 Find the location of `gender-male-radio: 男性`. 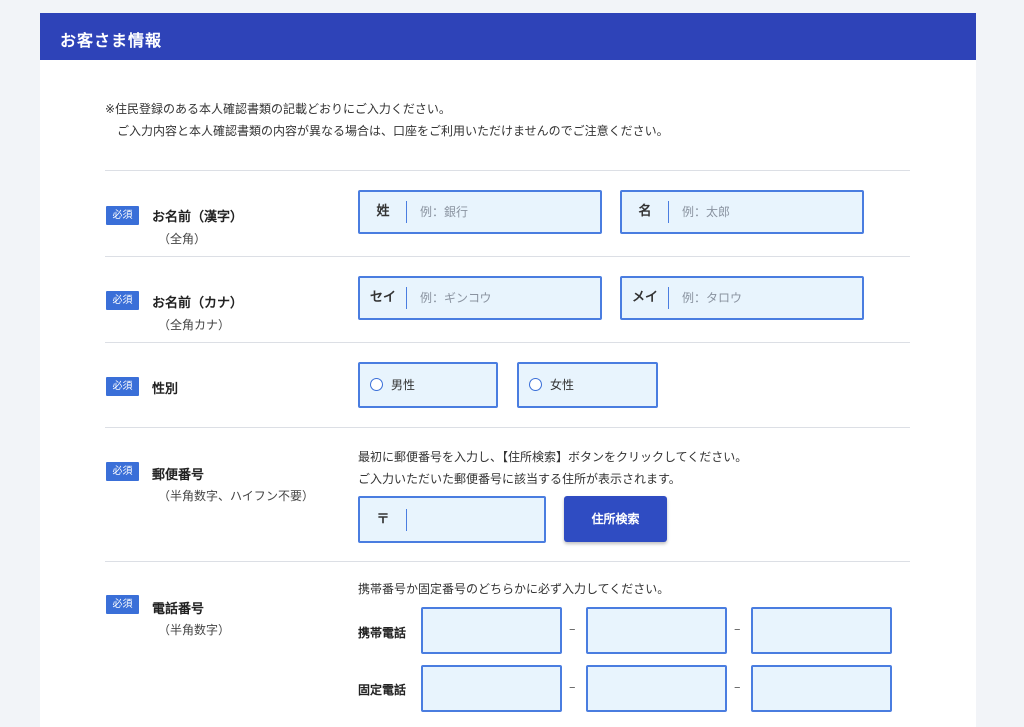

gender-male-radio: 男性 is located at coordinates (428, 385).